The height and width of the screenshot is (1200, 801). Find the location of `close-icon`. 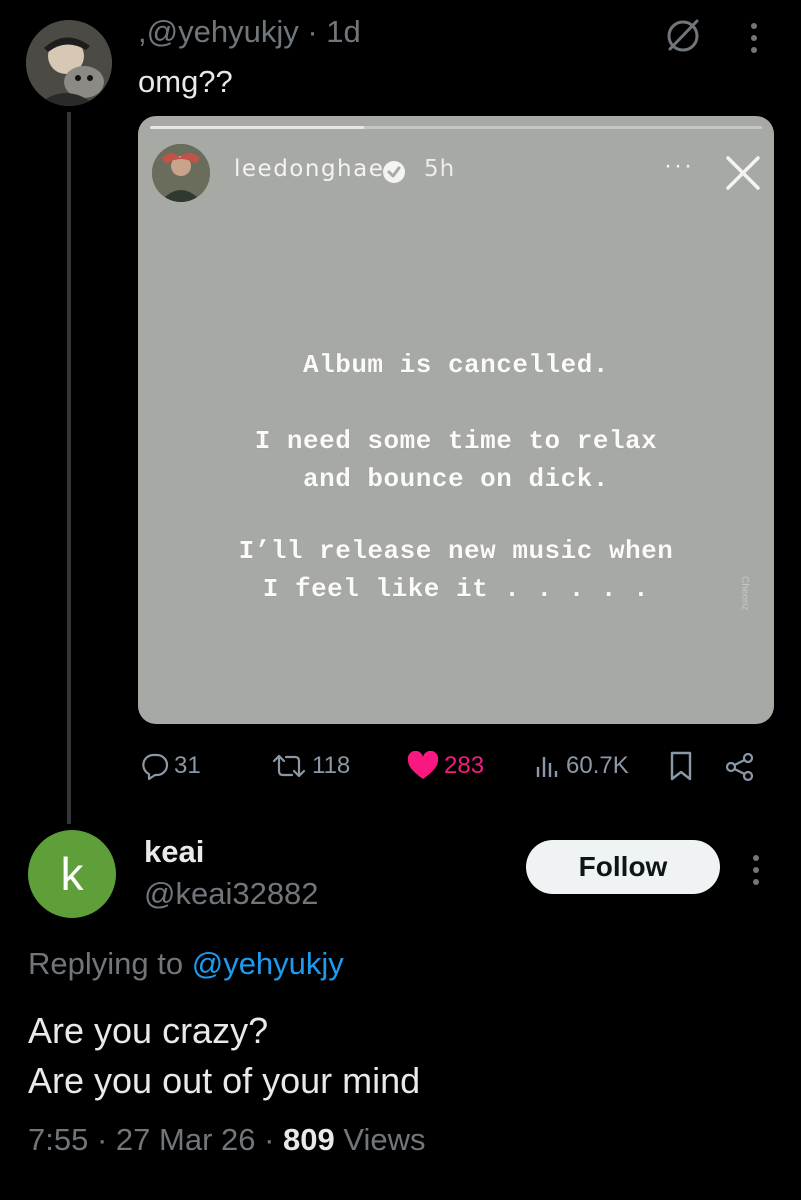

close-icon is located at coordinates (743, 173).